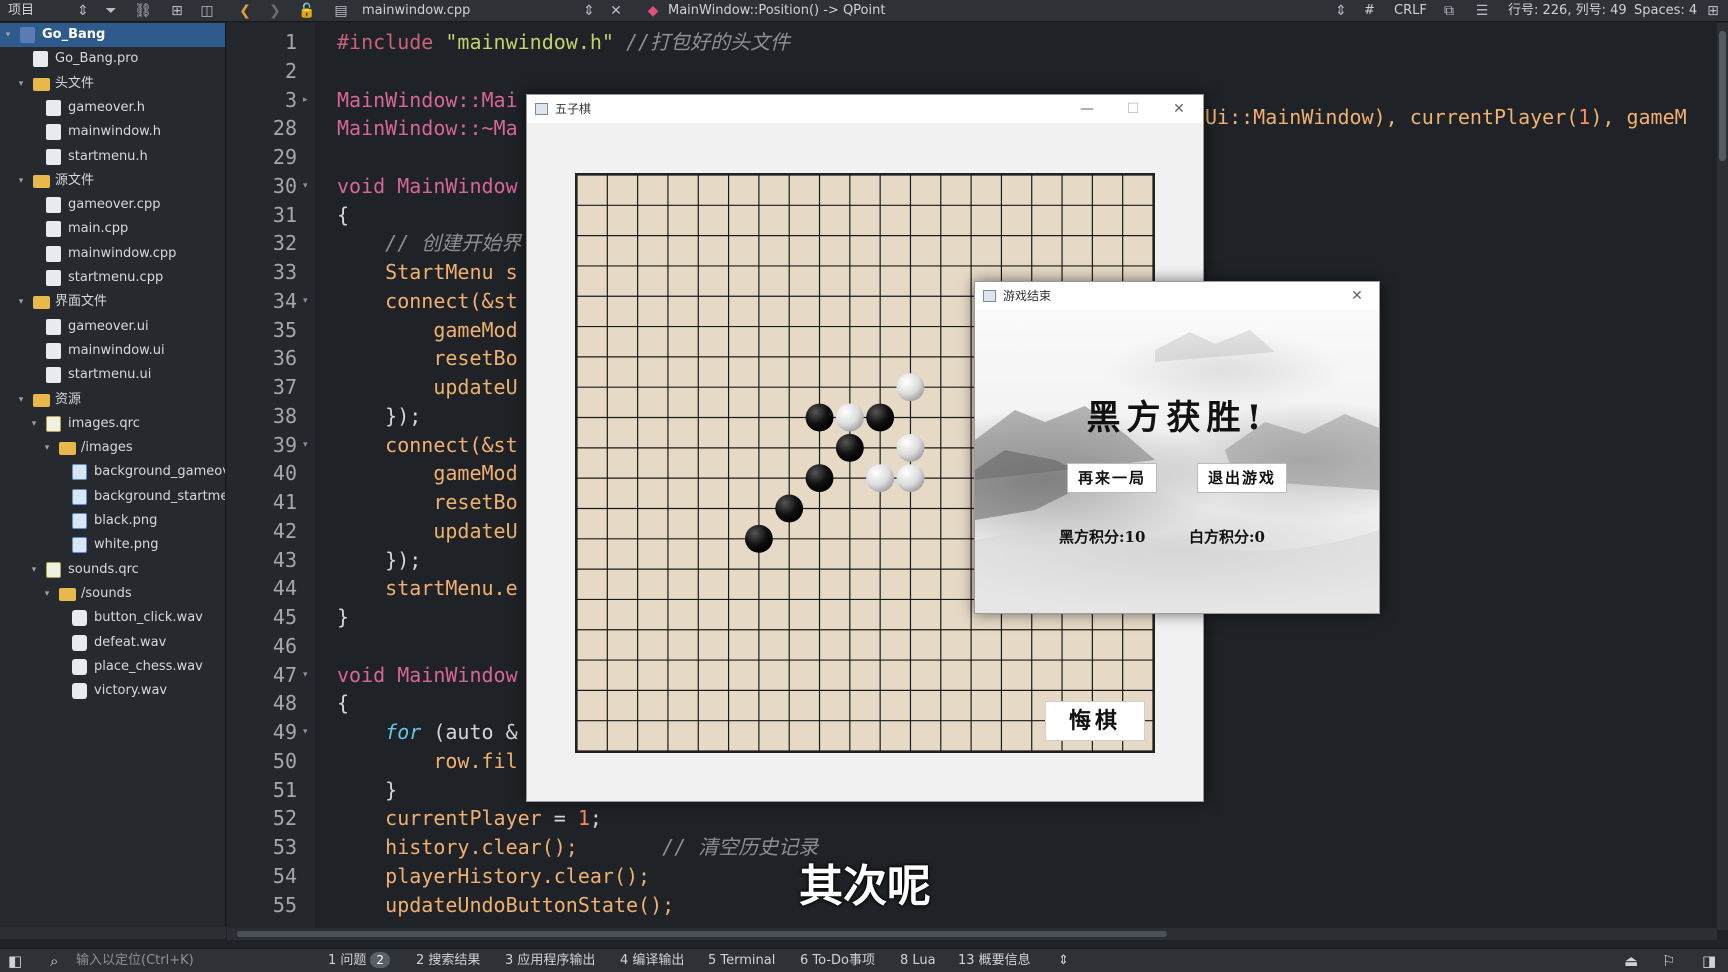  Describe the element at coordinates (550, 960) in the screenshot. I see `output-tab: 3 应用程序输出` at that location.